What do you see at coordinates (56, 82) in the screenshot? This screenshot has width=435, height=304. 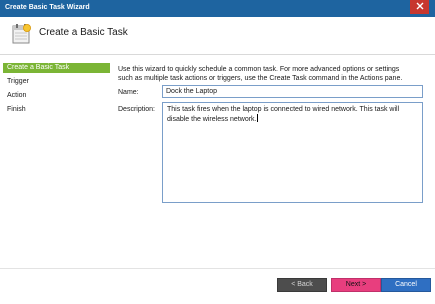 I see `sidebar-item-trigger: Trigger` at bounding box center [56, 82].